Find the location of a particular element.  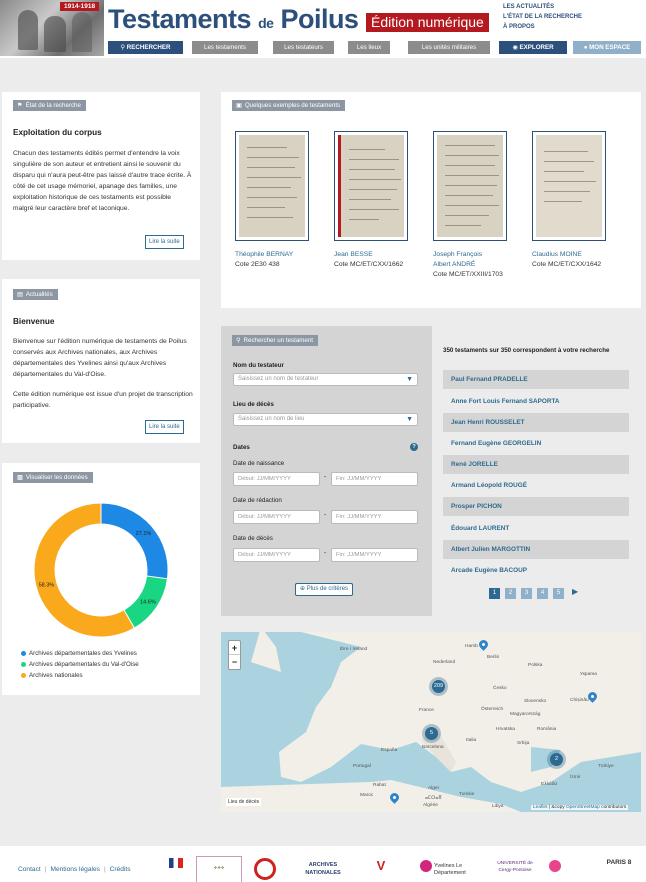

plus-circle-icon: ⊕ is located at coordinates (303, 589).